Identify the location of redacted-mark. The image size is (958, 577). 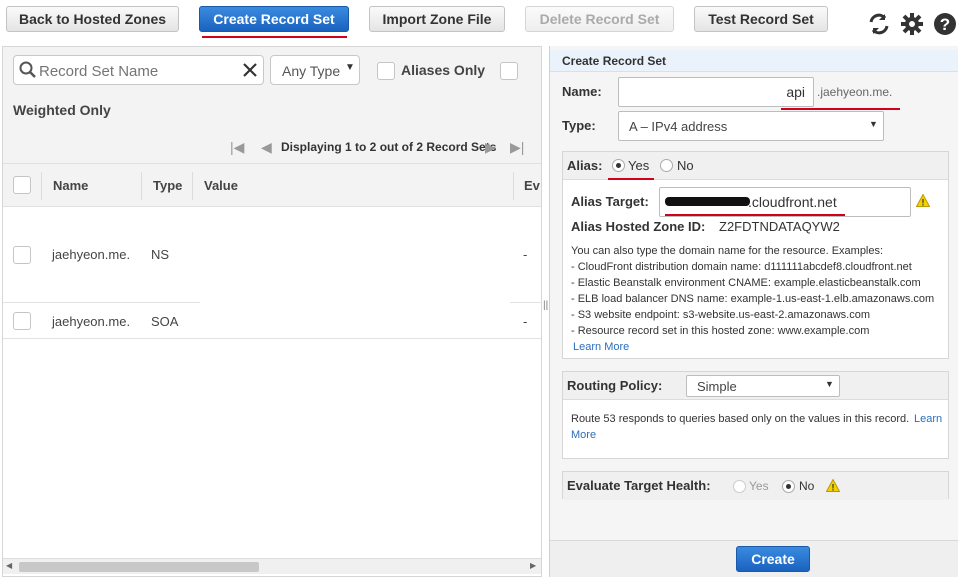
(707, 201).